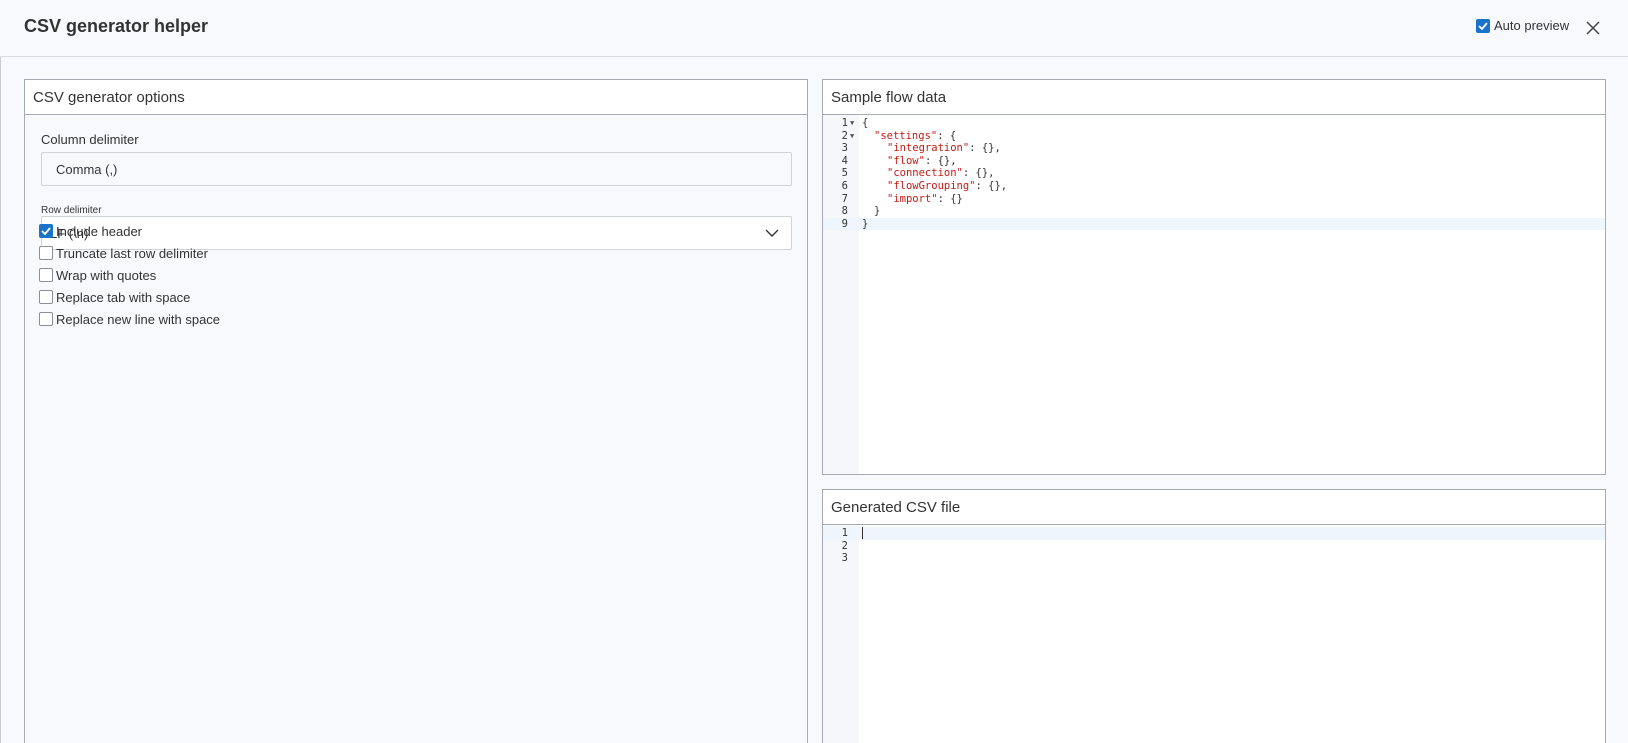 This screenshot has height=743, width=1628. I want to click on line-number: 9, so click(844, 223).